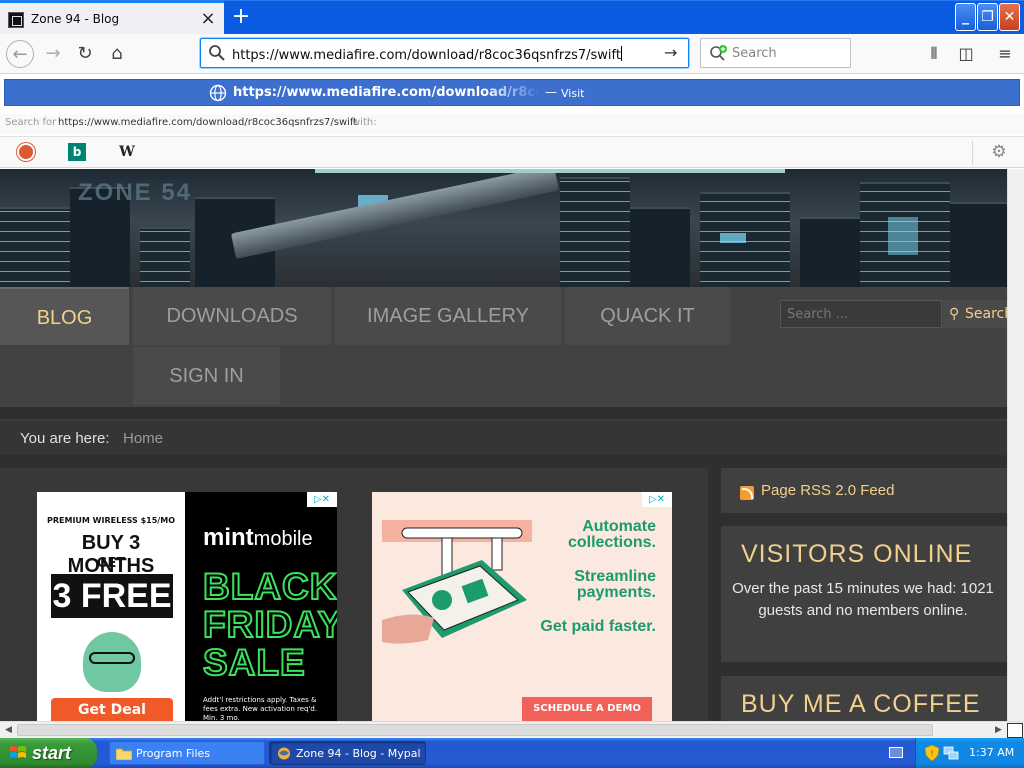 The width and height of the screenshot is (1024, 768). I want to click on search-engine-add-icon, so click(718, 53).